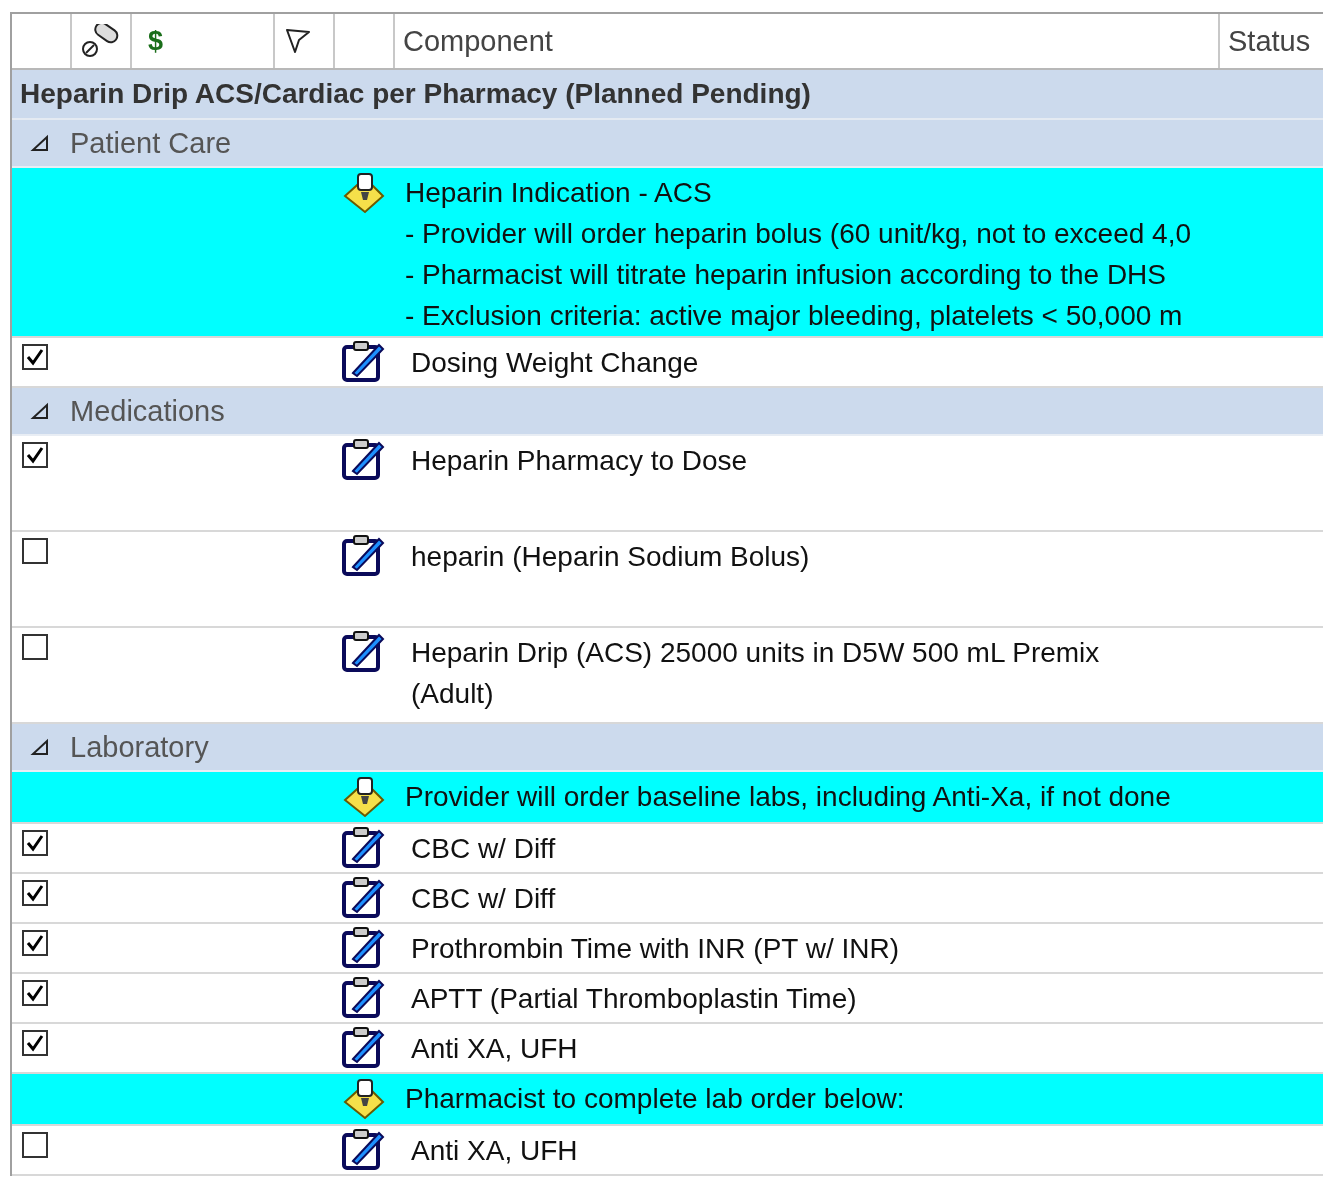 This screenshot has width=1323, height=1203. What do you see at coordinates (151, 143) in the screenshot?
I see `category-label: Patient Care` at bounding box center [151, 143].